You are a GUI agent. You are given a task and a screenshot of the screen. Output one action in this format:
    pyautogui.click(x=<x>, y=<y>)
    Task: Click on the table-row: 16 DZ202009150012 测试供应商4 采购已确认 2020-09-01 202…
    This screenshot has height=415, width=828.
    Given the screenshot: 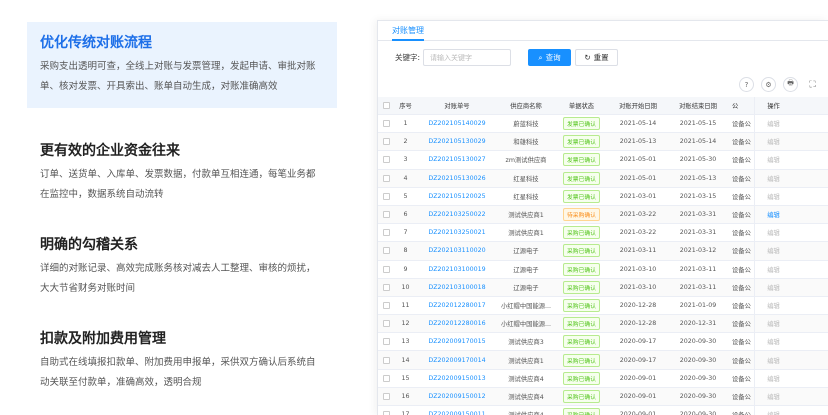 What is the action you would take?
    pyautogui.click(x=603, y=396)
    